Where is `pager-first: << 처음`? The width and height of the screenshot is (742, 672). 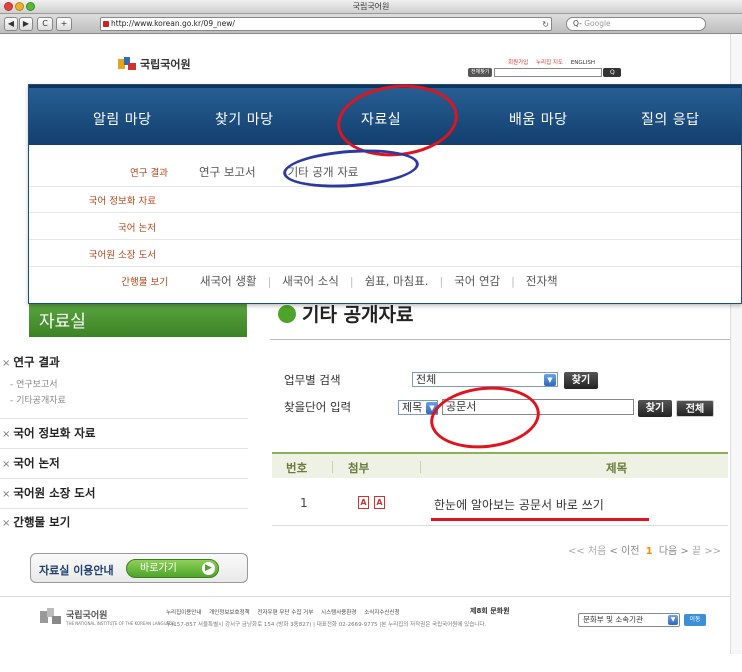
pager-first: << 처음 is located at coordinates (587, 551).